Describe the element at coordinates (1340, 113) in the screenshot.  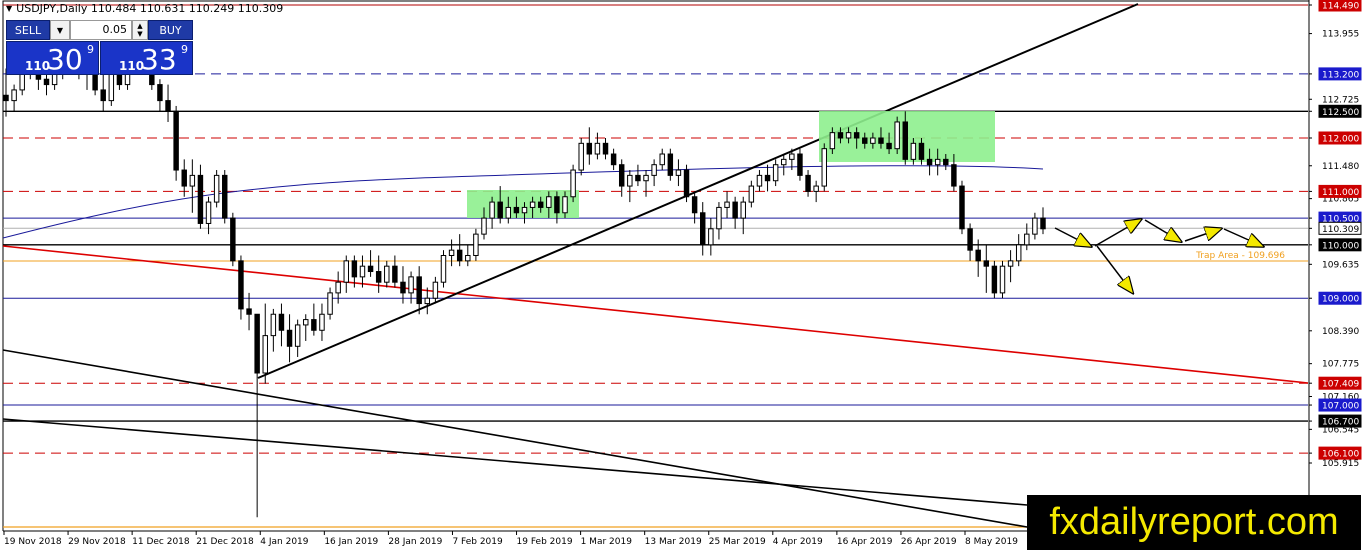
I see `price-badge-label: 112.500` at that location.